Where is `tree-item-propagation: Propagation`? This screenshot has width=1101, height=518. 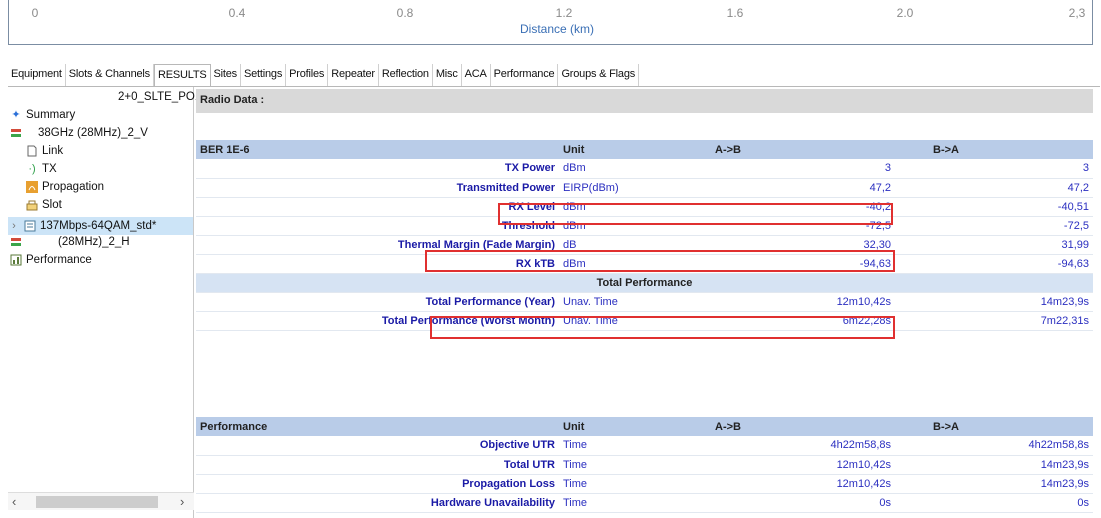
tree-item-propagation: Propagation is located at coordinates (65, 187).